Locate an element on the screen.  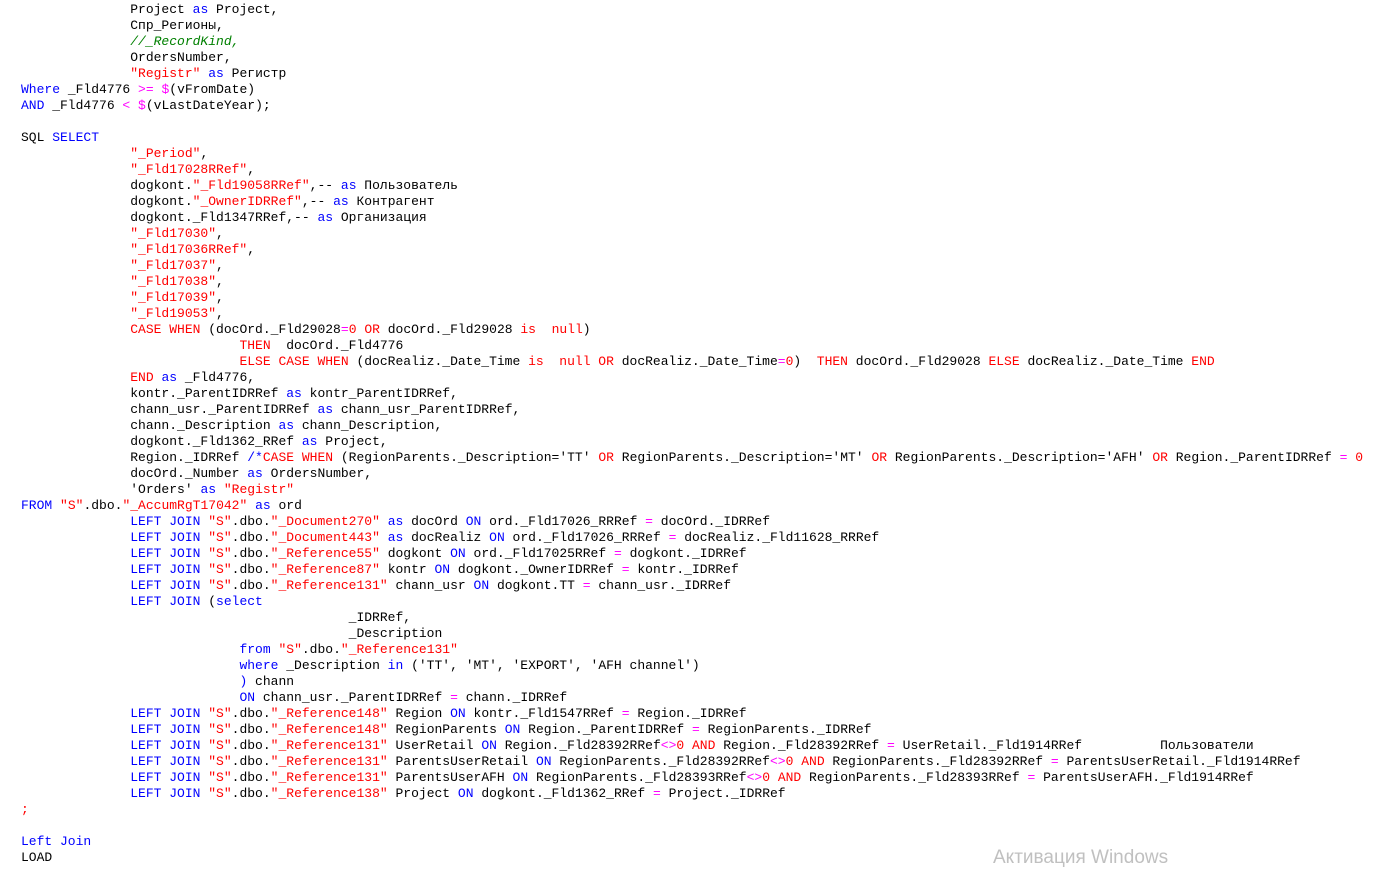
code-token: ( is located at coordinates (208, 601).